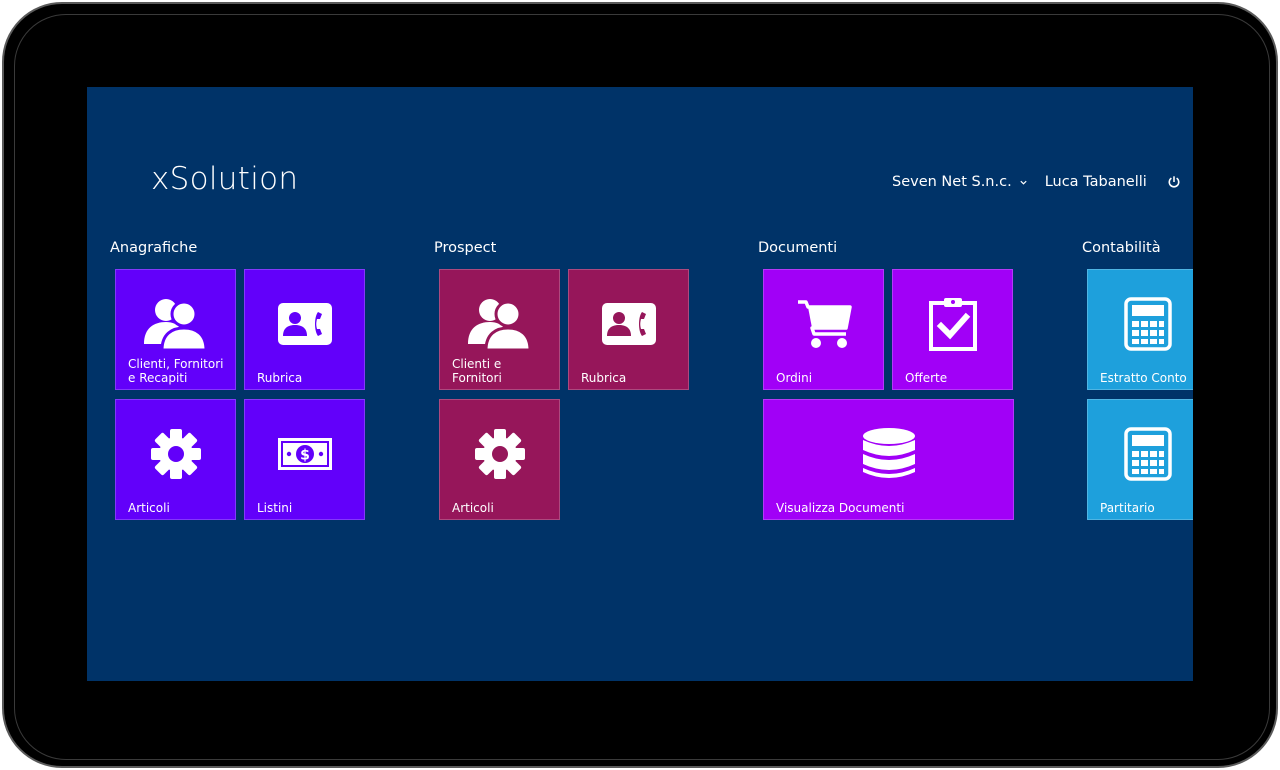 Image resolution: width=1280 pixels, height=770 pixels. I want to click on tile-ordini: Ordini, so click(823, 329).